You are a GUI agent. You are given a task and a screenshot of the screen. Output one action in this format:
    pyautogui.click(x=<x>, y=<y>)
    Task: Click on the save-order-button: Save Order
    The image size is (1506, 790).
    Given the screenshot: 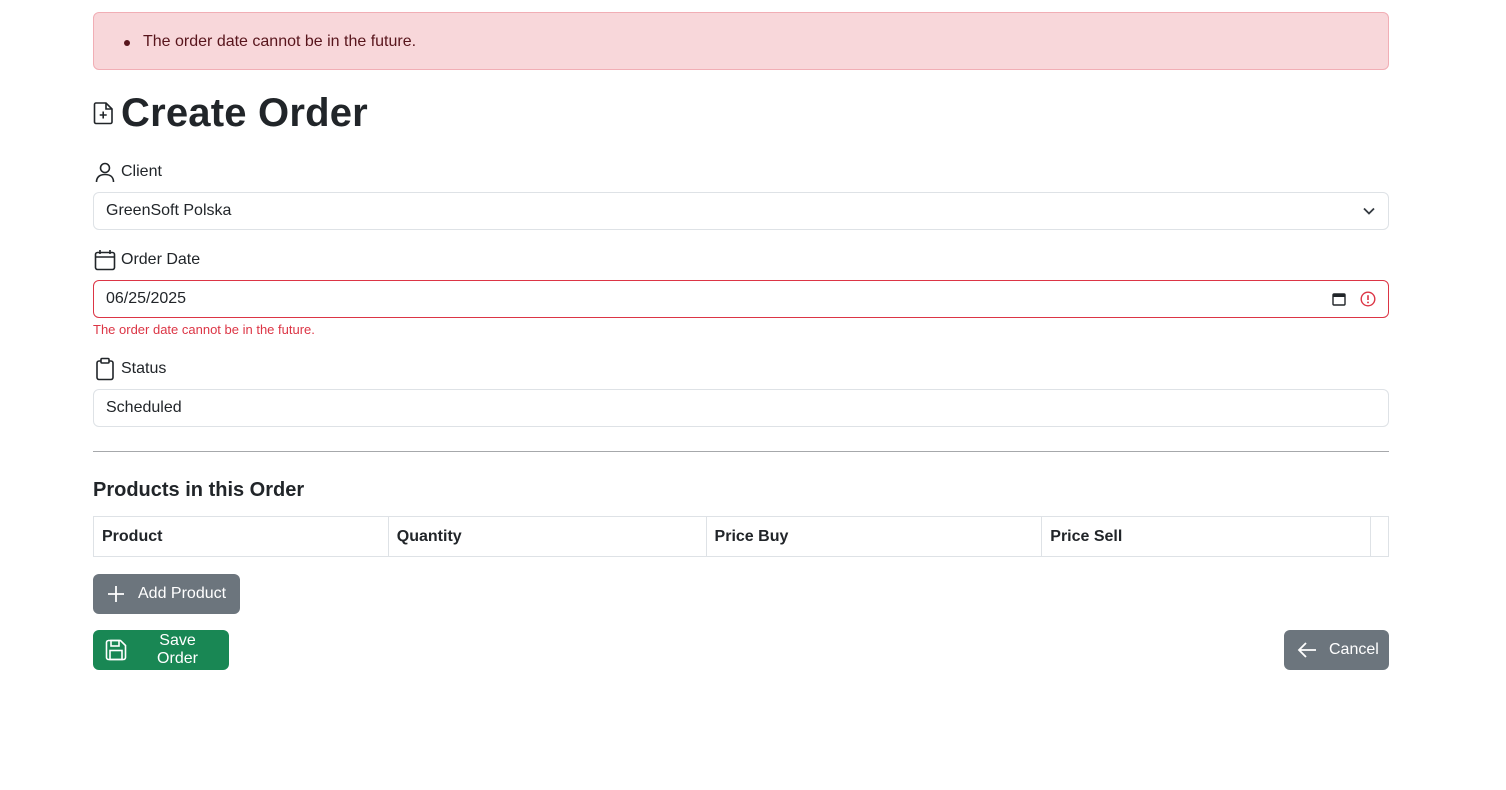 What is the action you would take?
    pyautogui.click(x=161, y=650)
    